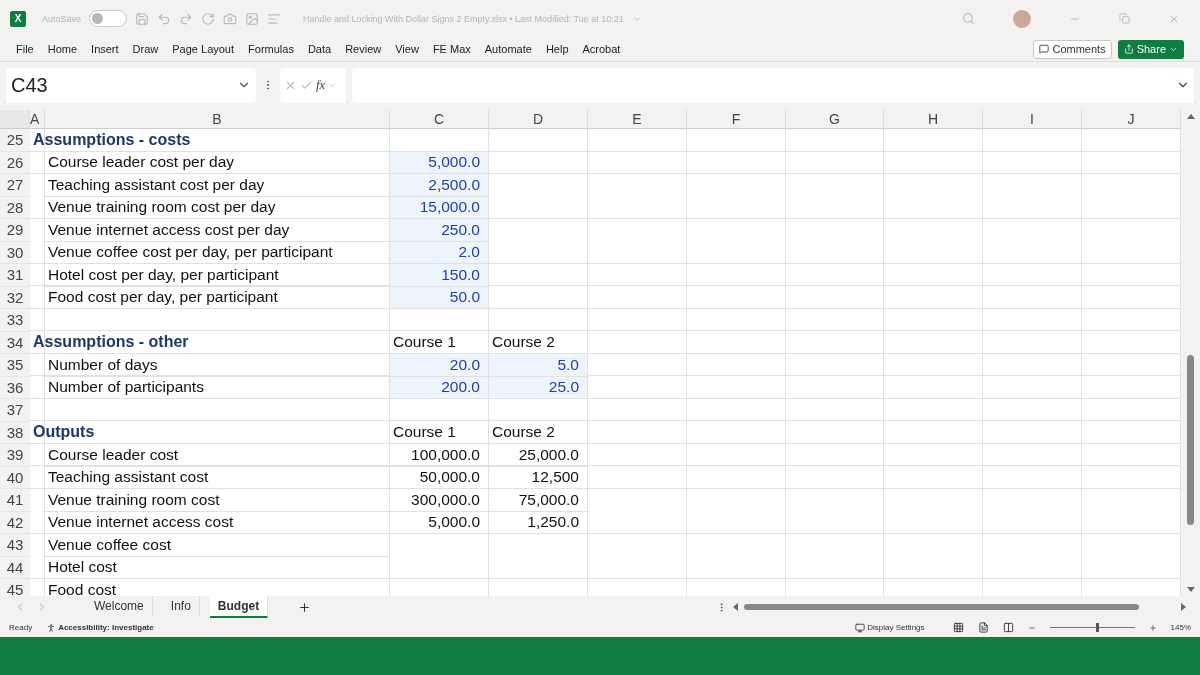 The width and height of the screenshot is (1200, 675). I want to click on ribbon-tab: Acrobat, so click(601, 49).